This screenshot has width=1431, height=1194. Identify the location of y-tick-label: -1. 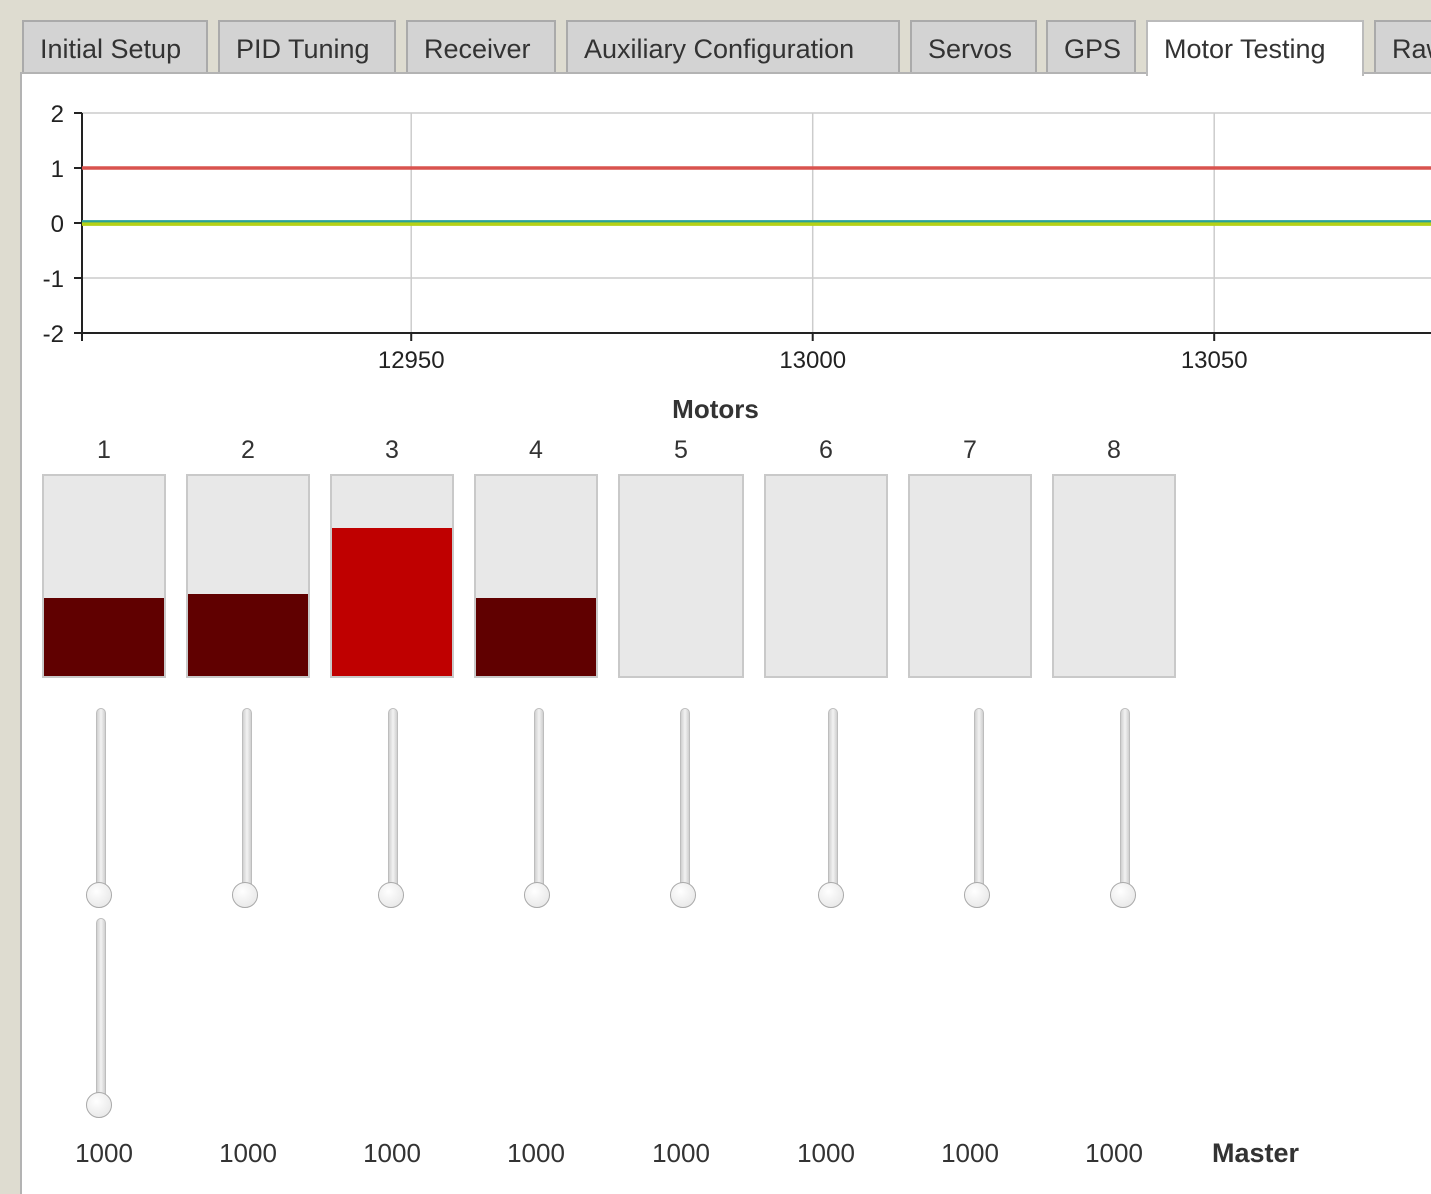
(53, 279).